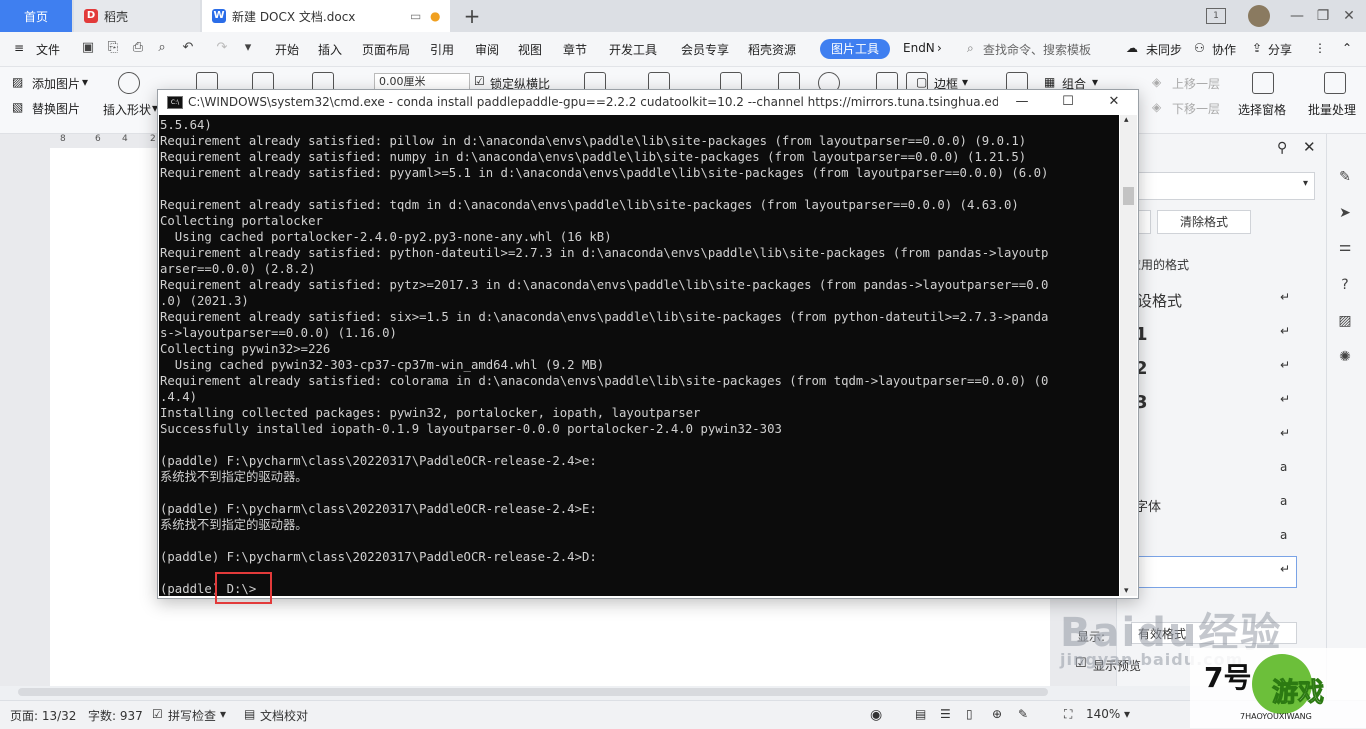 This screenshot has width=1366, height=729. I want to click on spell-check-button: 拼写检查, so click(192, 715).